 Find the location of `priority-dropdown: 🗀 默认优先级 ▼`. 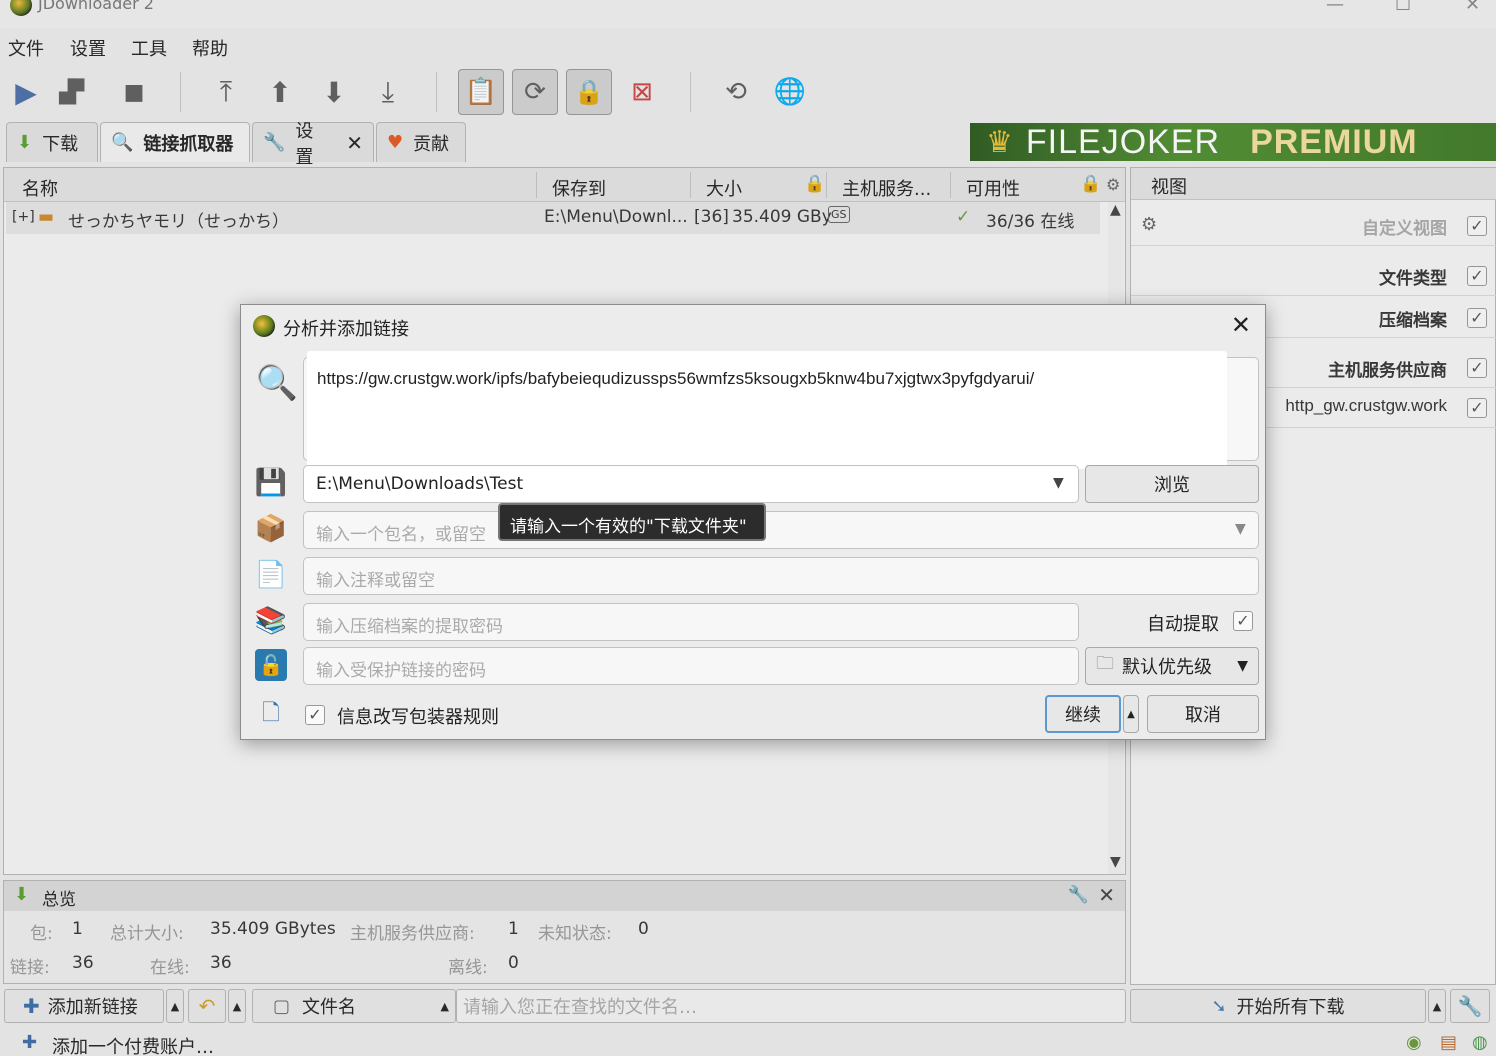

priority-dropdown: 🗀 默认优先级 ▼ is located at coordinates (1172, 666).